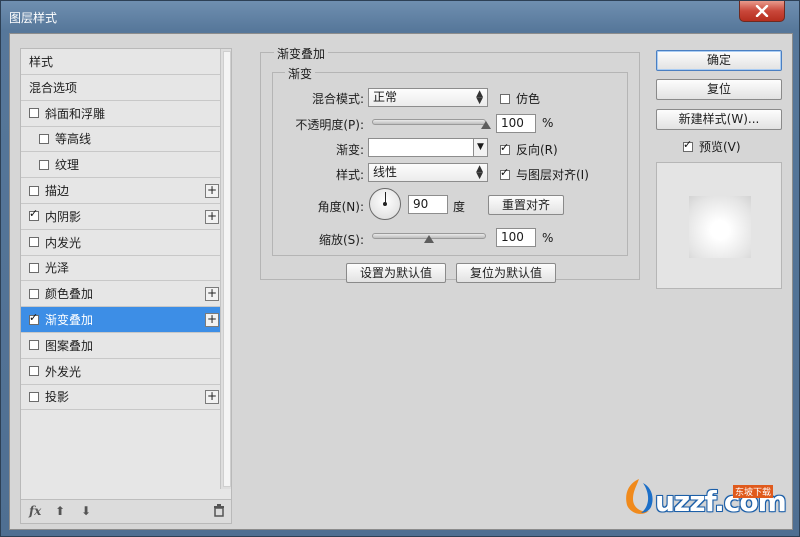 This screenshot has height=537, width=800. What do you see at coordinates (120, 268) in the screenshot?
I see `style-list-item: 光泽` at bounding box center [120, 268].